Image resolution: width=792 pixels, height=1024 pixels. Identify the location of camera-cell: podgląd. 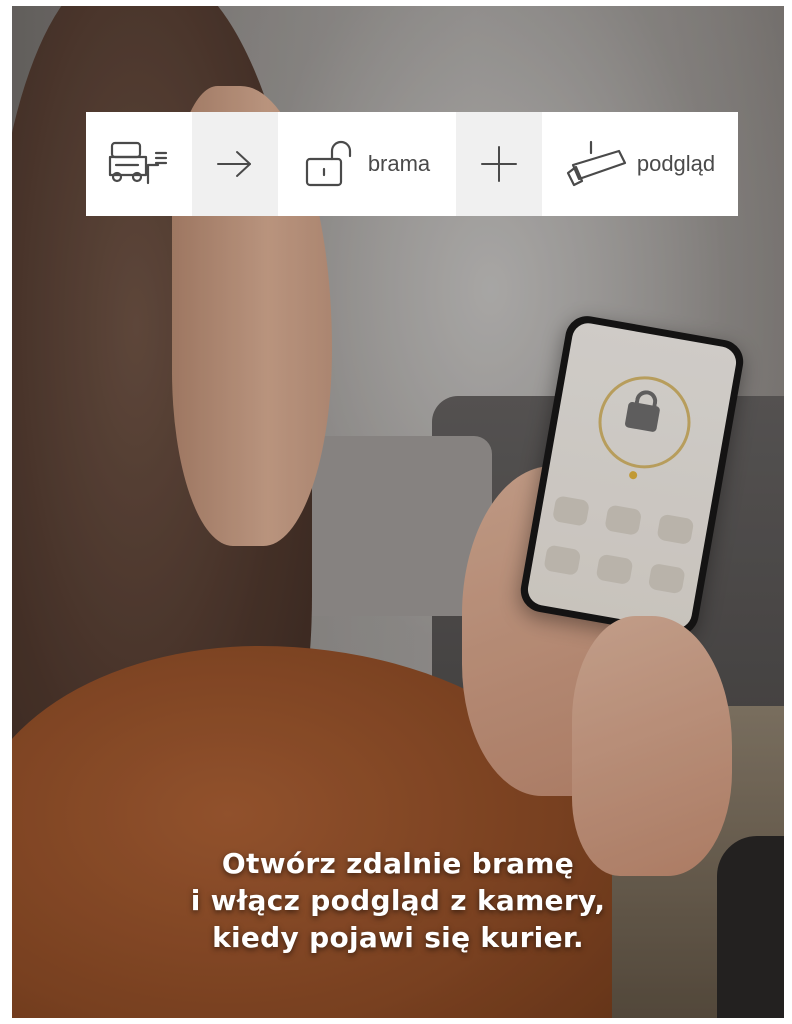
(640, 164).